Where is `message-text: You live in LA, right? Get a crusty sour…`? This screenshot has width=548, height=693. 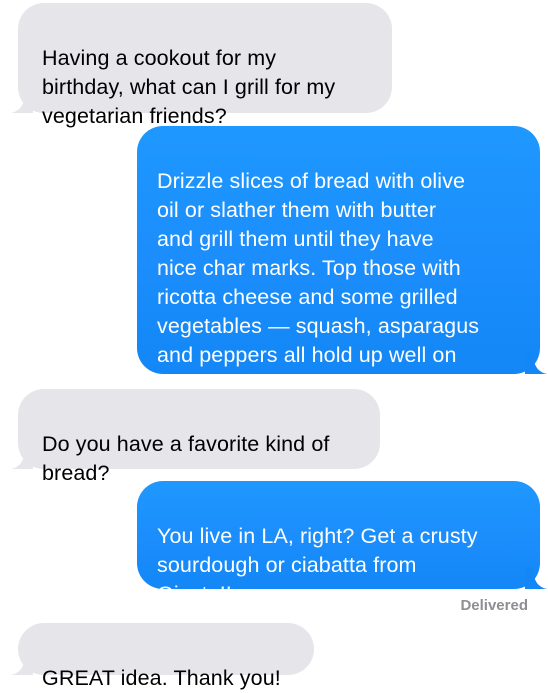
message-text: You live in LA, right? Get a crusty sour… is located at coordinates (317, 565).